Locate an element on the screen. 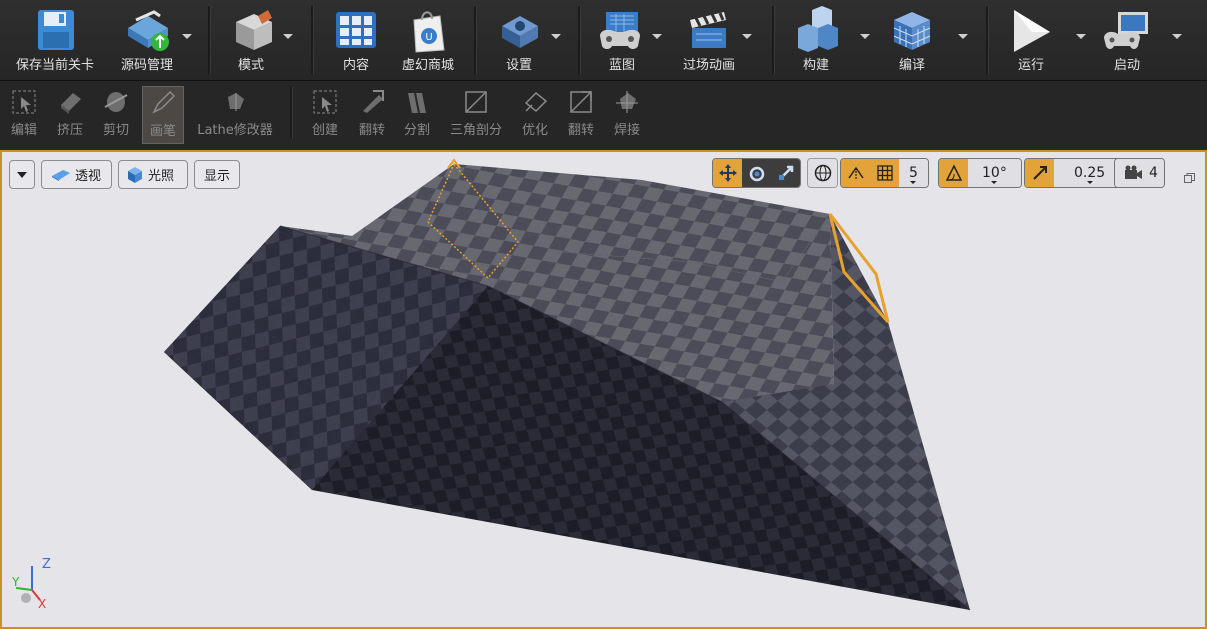 The height and width of the screenshot is (629, 1207). split-button: 分割 is located at coordinates (417, 114).